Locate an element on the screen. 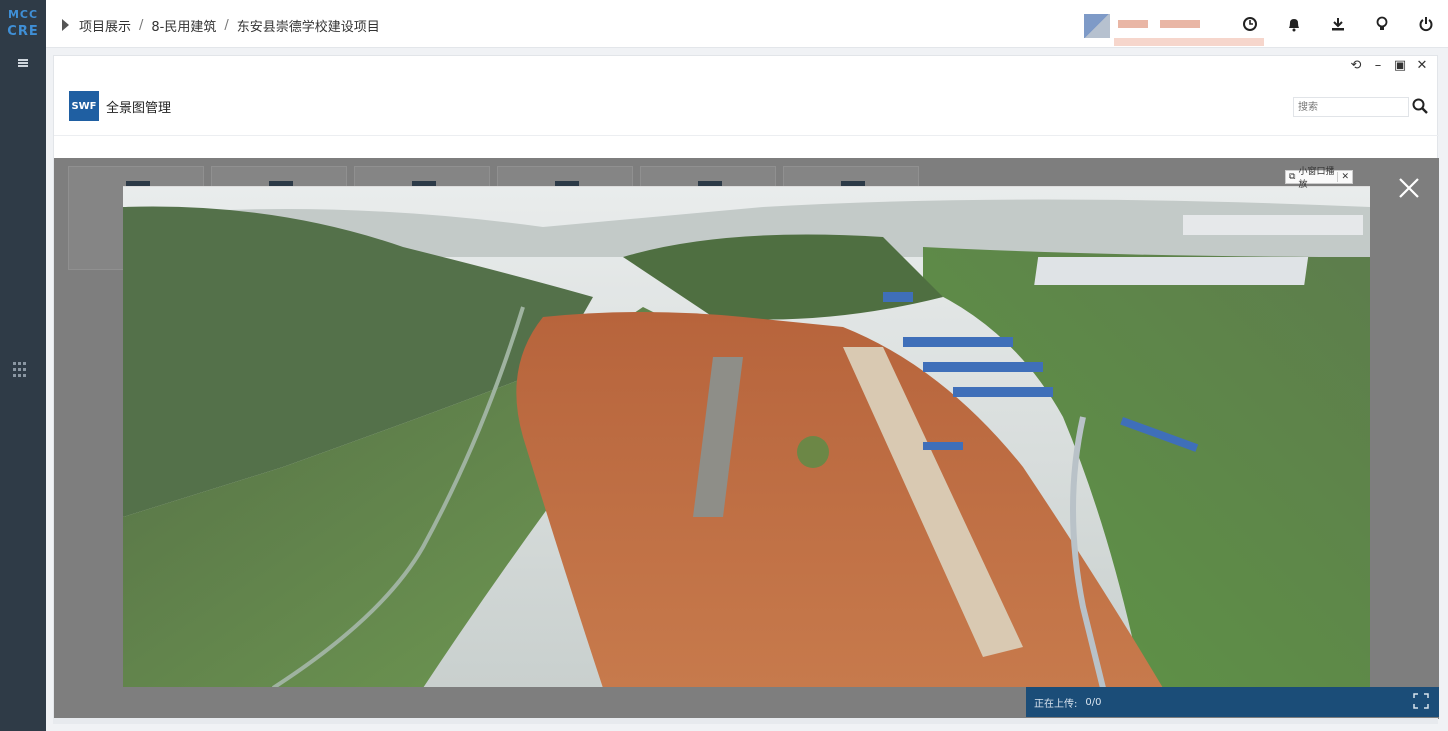  page-title: 全景图管理 is located at coordinates (139, 108).